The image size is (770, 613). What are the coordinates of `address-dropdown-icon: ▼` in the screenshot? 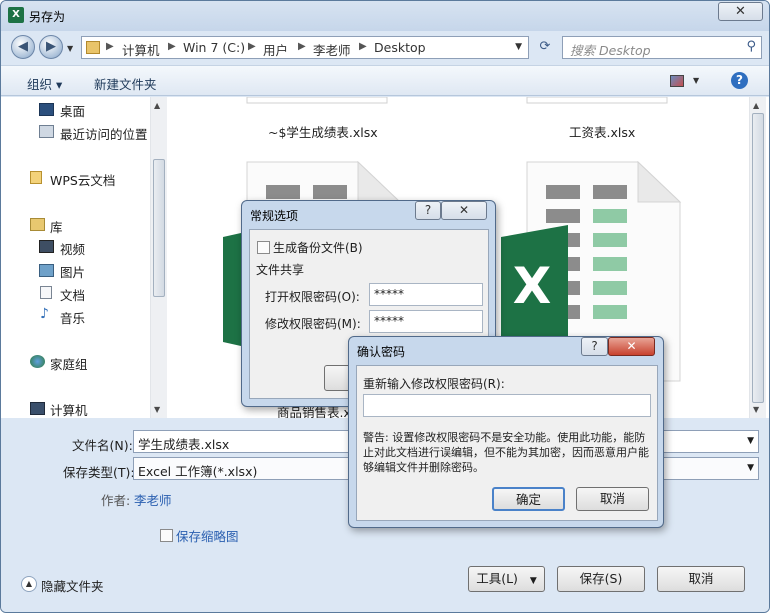 It's located at (518, 47).